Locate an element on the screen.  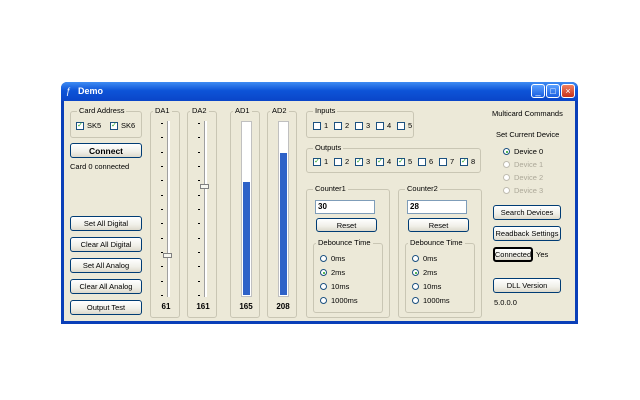
output-checkbox-4: ✓ is located at coordinates (380, 162).